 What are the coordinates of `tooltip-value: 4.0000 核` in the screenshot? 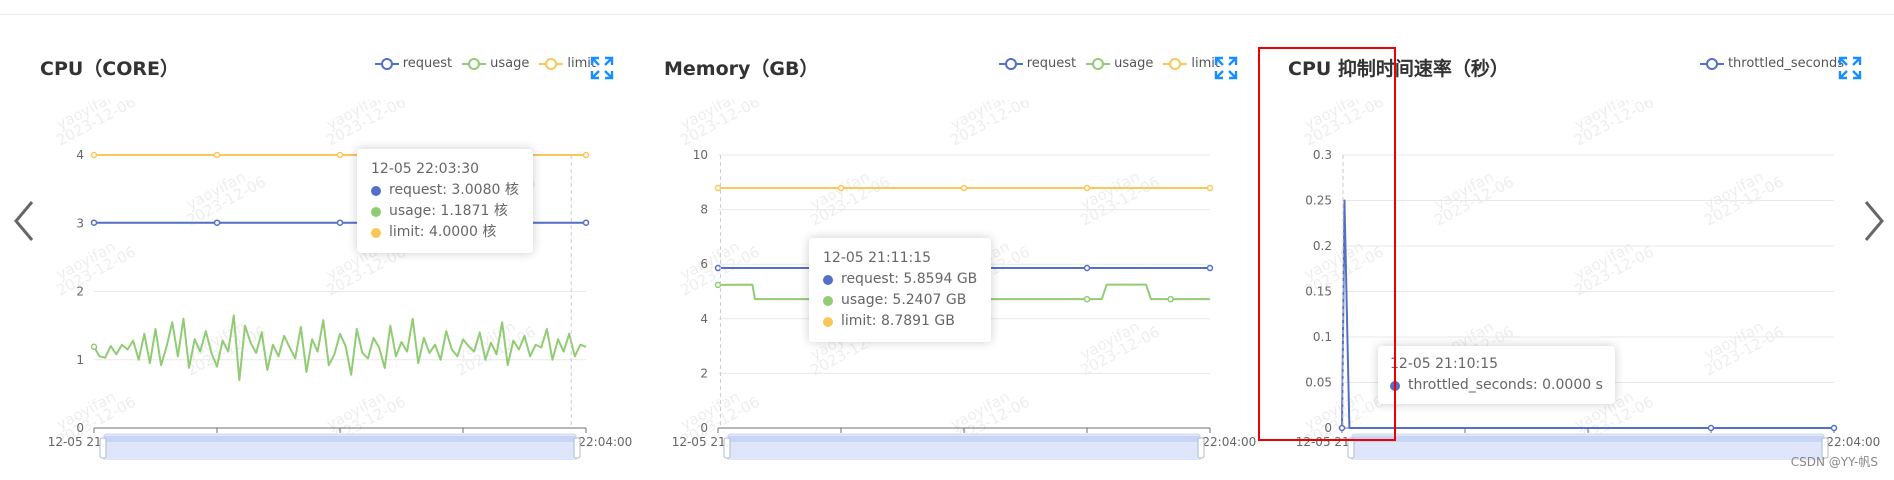 It's located at (462, 232).